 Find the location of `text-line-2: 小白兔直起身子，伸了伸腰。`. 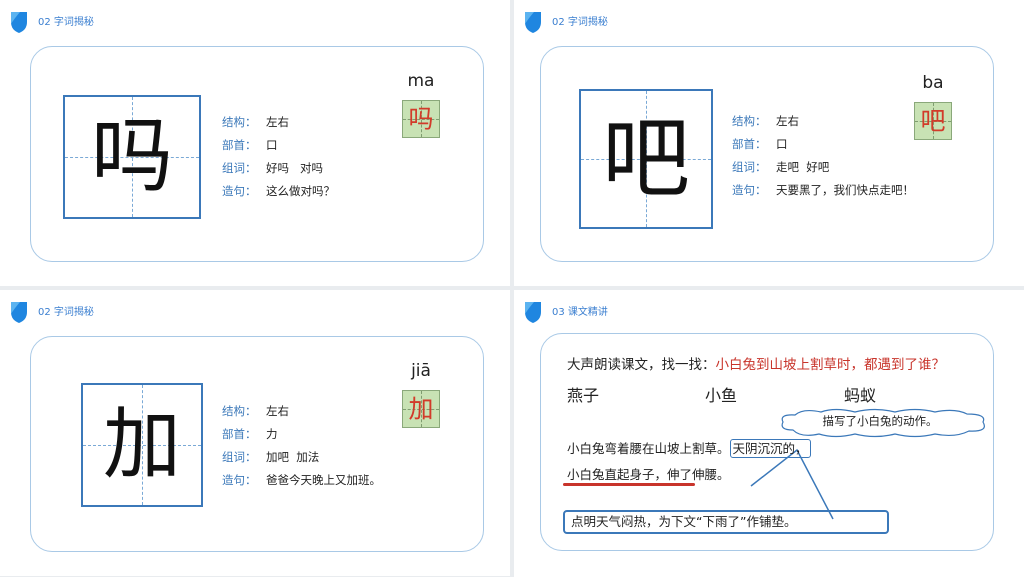

text-line-2: 小白兔直起身子，伸了伸腰。 is located at coordinates (648, 473).